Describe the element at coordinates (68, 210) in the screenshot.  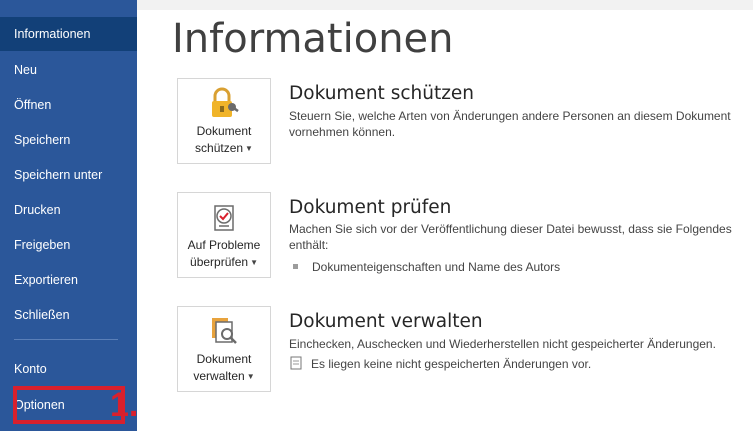
I see `sidebar-item-drucken: Drucken` at that location.